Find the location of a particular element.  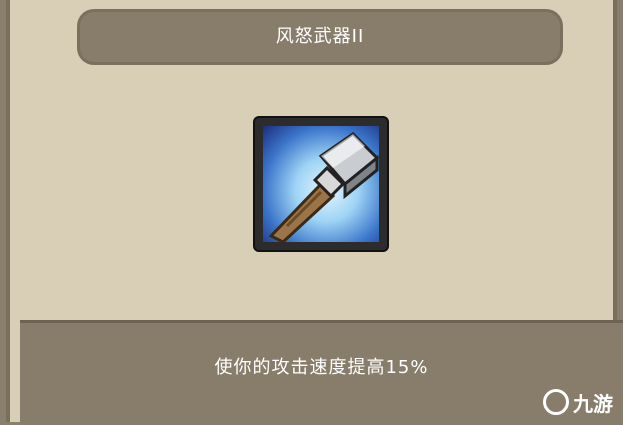

site-watermark: 九游 is located at coordinates (578, 402).